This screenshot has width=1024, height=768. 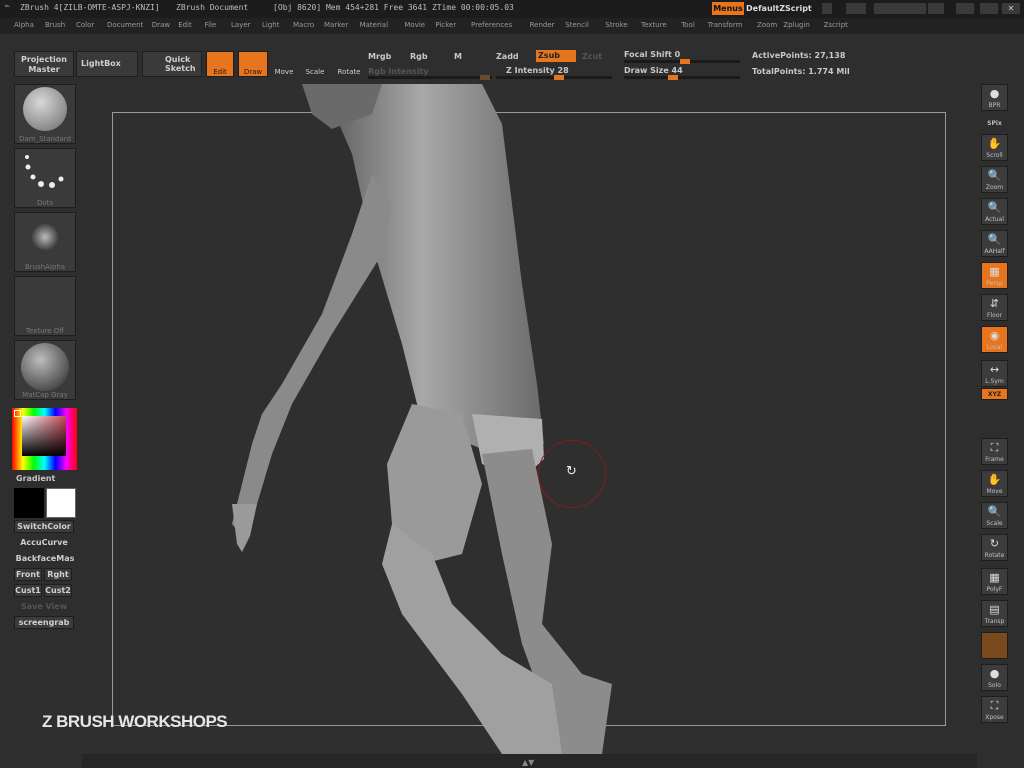 I want to click on scroll-button: ✋ Scroll, so click(x=994, y=147).